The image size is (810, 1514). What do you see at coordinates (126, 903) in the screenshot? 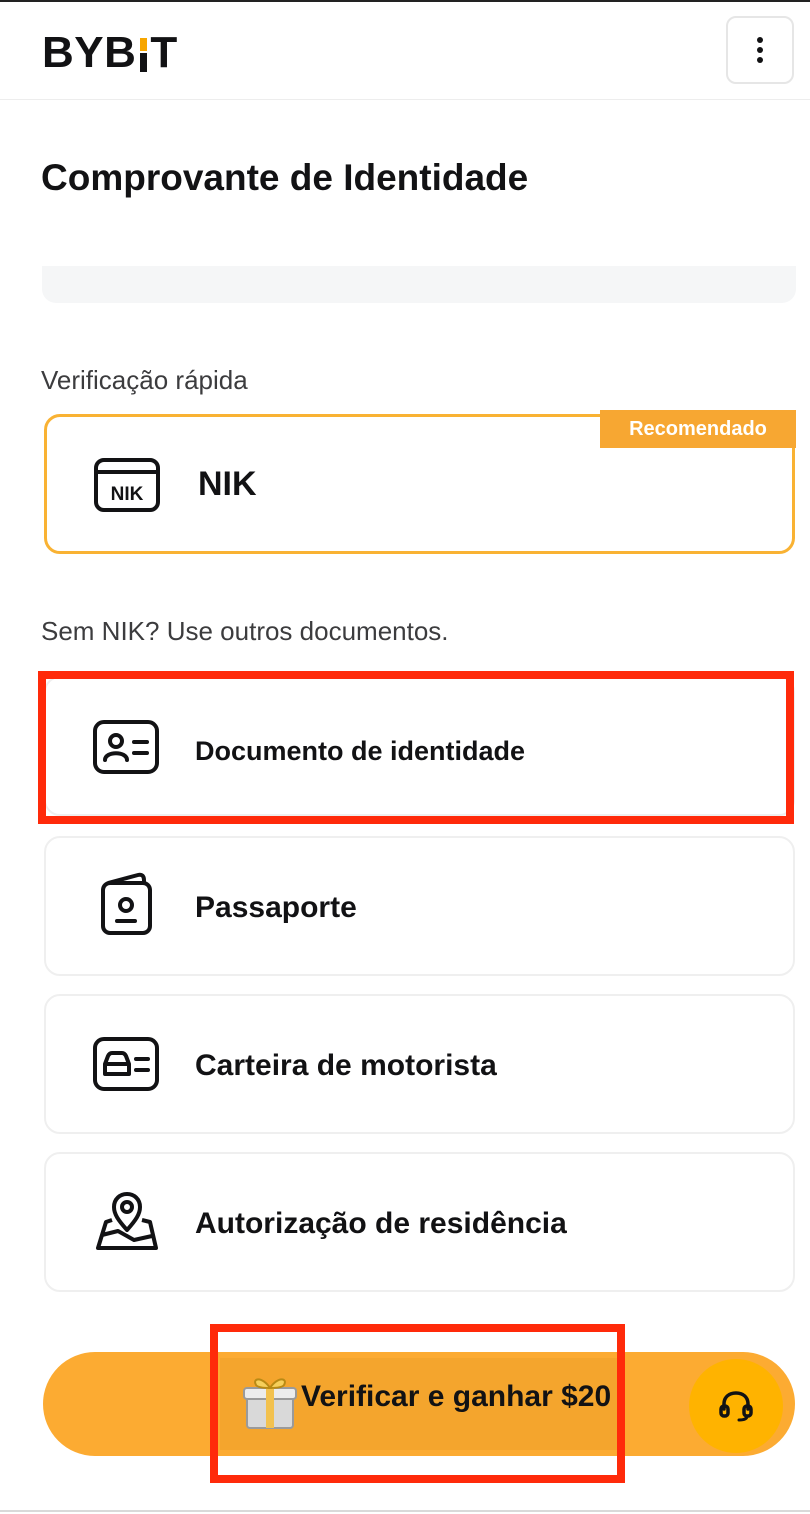
I see `passport-icon` at bounding box center [126, 903].